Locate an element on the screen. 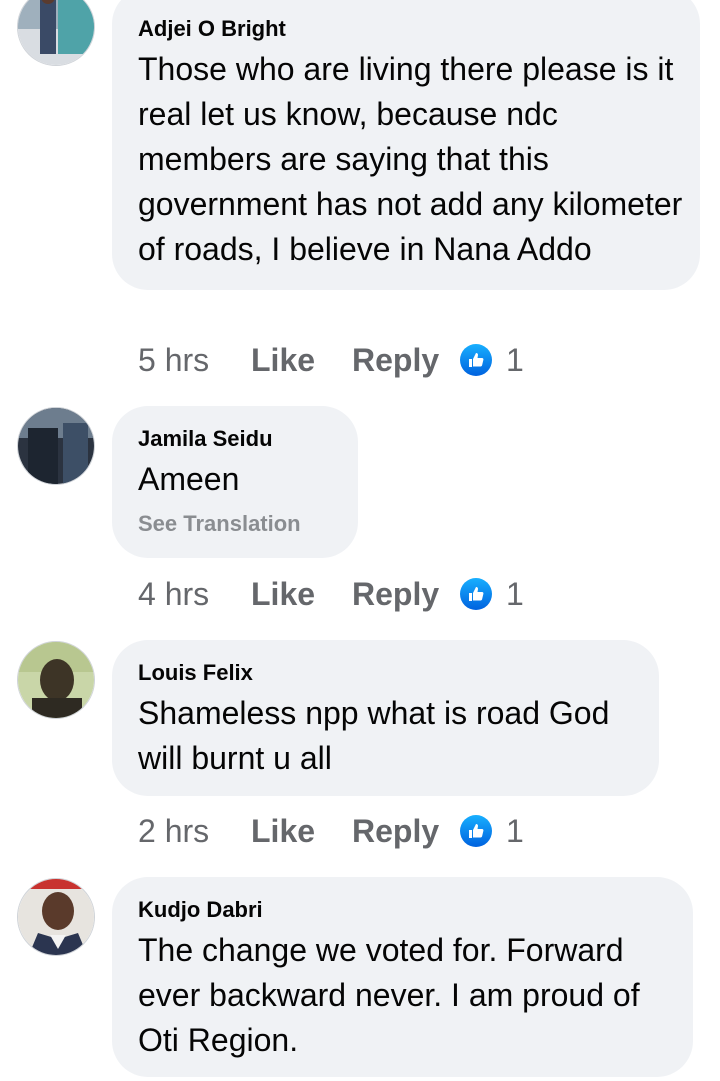 Image resolution: width=720 pixels, height=1081 pixels. comment-actions: 4 hrs Like Reply 1 is located at coordinates (331, 594).